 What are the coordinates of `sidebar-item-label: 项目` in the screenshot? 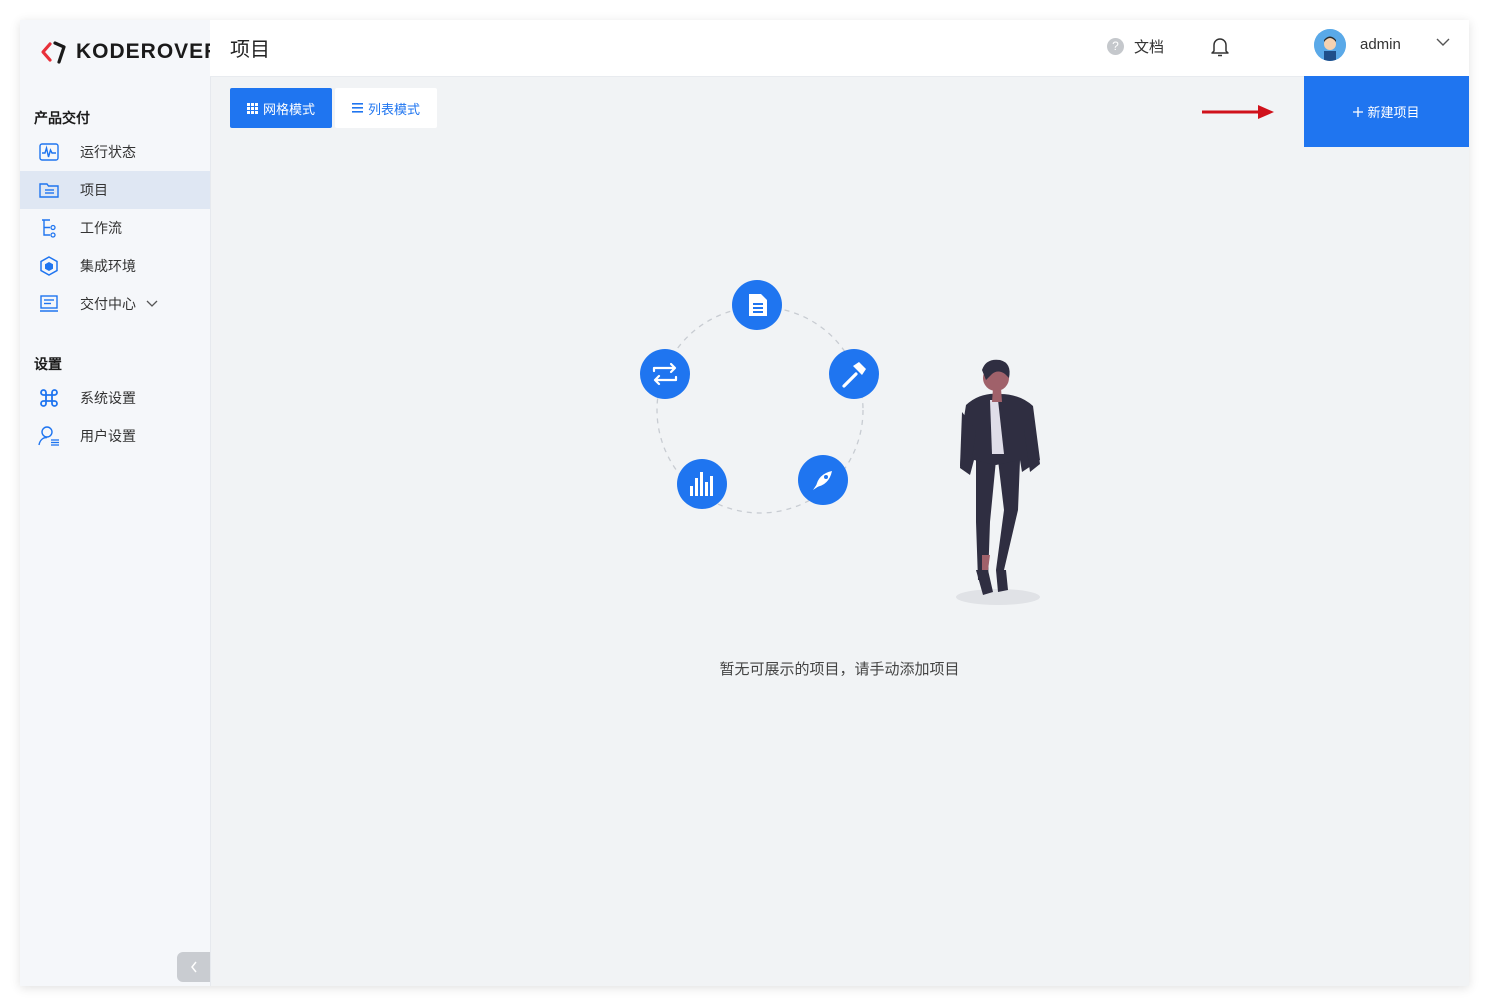 It's located at (94, 190).